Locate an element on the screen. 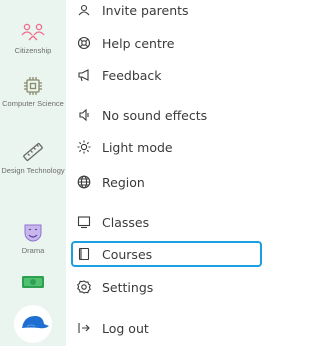 This screenshot has height=346, width=320. sidebar-item-money is located at coordinates (33, 282).